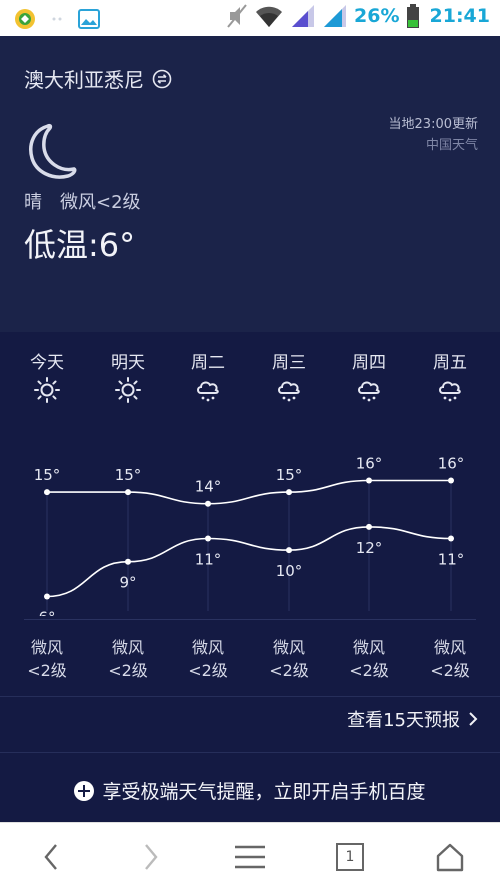  I want to click on tabs-button: 1, so click(350, 857).